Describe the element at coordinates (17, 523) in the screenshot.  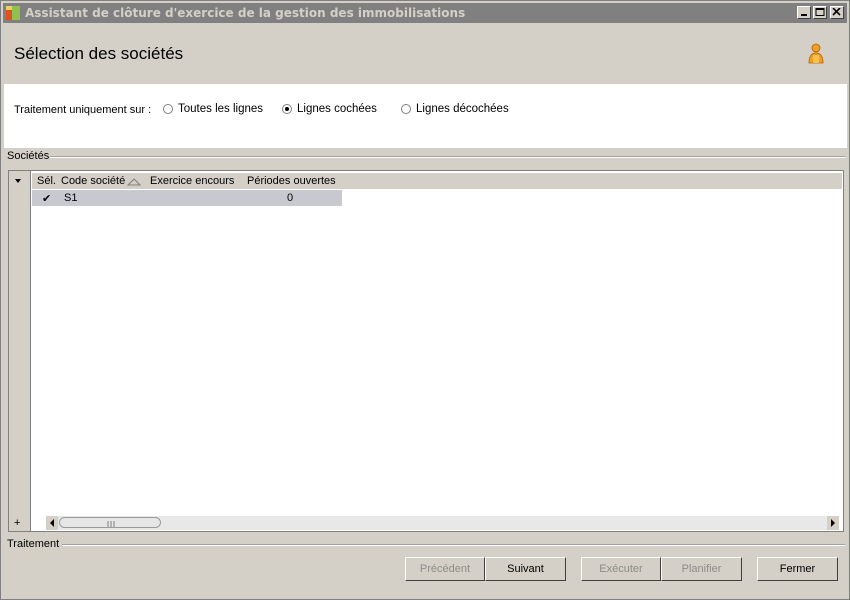
I see `add-row-button: +` at that location.